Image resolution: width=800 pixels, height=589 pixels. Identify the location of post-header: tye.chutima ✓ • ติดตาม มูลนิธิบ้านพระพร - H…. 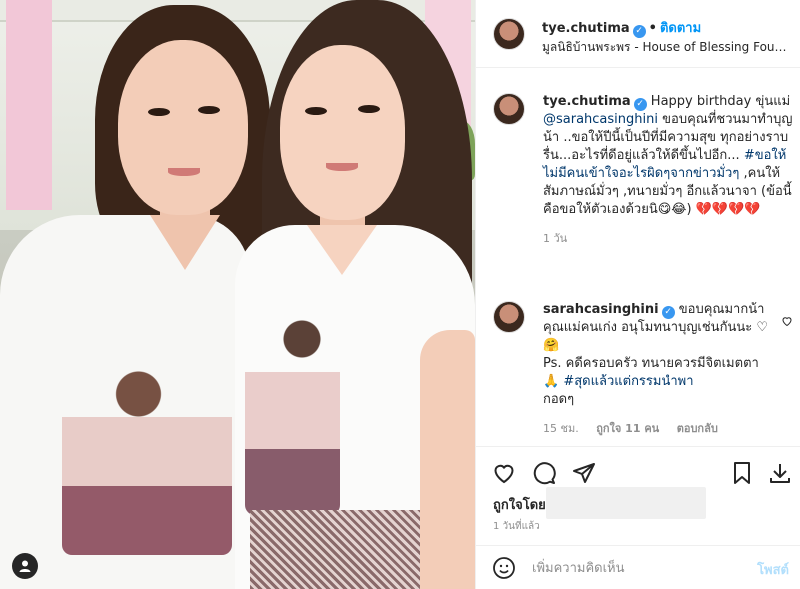
(638, 34).